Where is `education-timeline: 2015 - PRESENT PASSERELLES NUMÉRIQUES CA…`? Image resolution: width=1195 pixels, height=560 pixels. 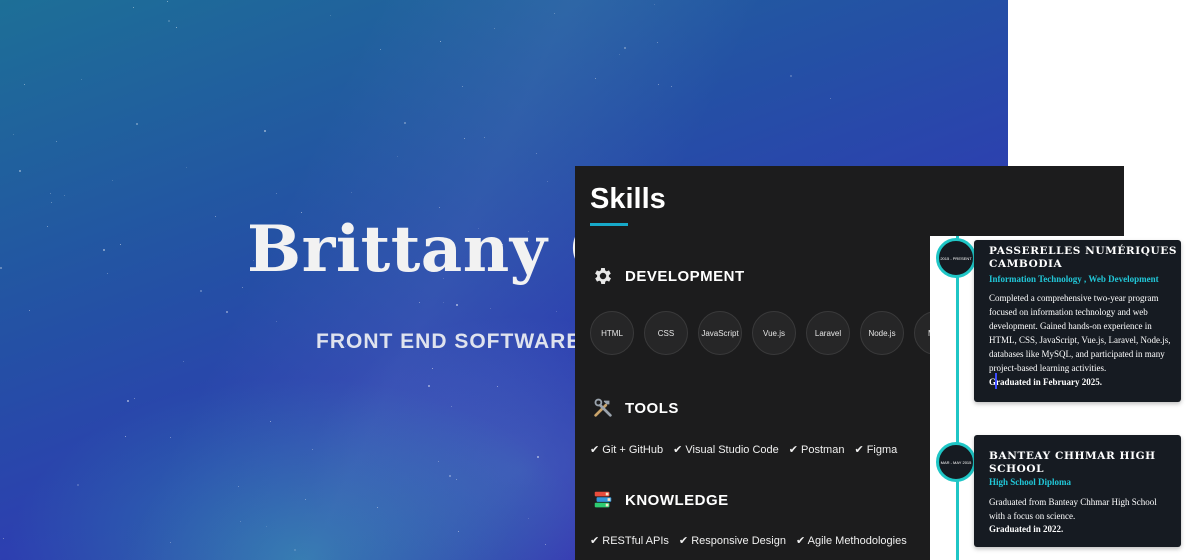
education-timeline: 2015 - PRESENT PASSERELLES NUMÉRIQUES CA… is located at coordinates (1062, 398).